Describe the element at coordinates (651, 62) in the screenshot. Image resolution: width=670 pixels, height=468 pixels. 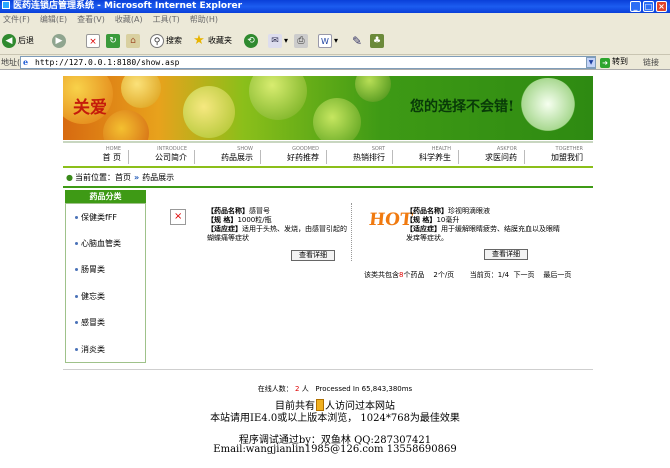
I see `links-button: 链接` at that location.